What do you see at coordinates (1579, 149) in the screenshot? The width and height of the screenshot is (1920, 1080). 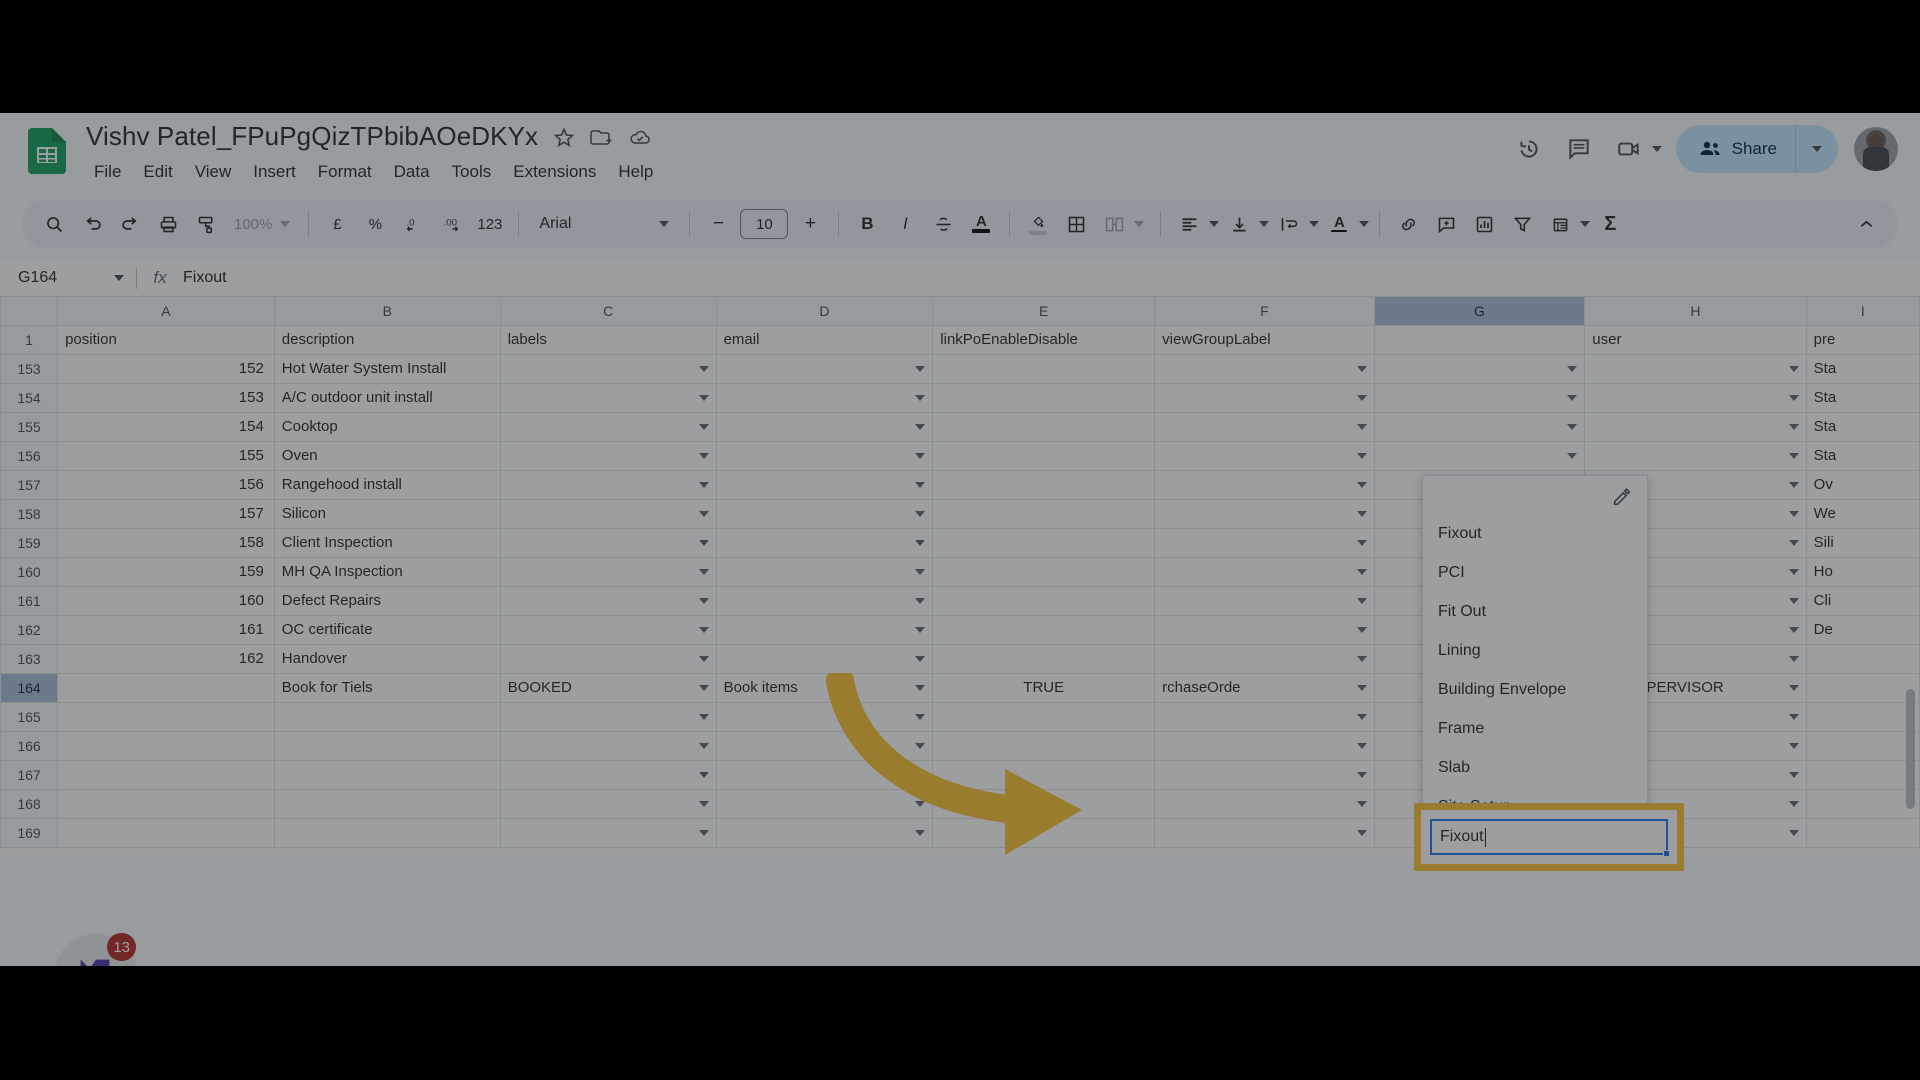 I see `comment-icon` at bounding box center [1579, 149].